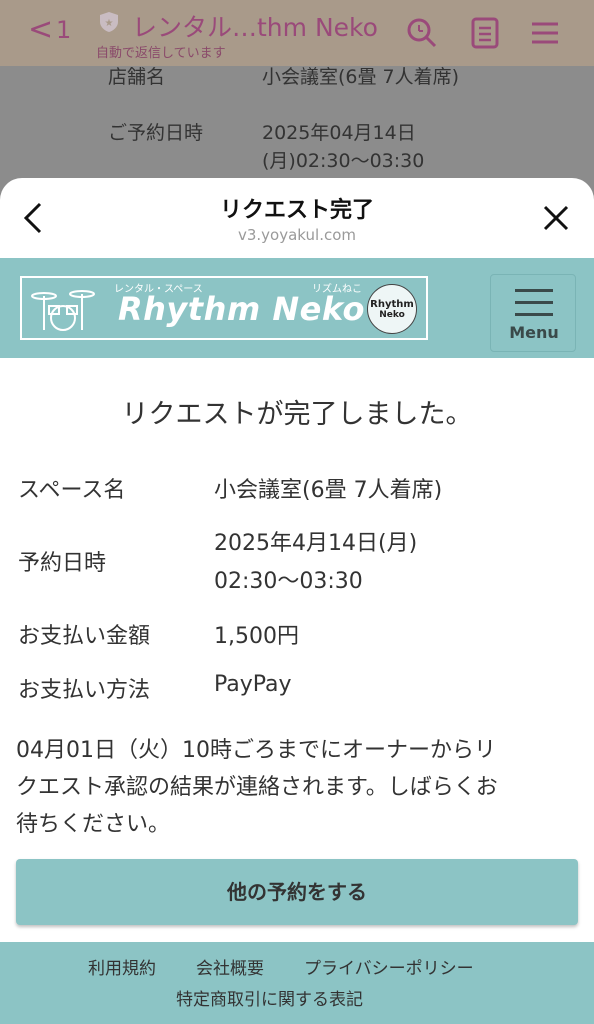 The height and width of the screenshot is (1024, 594). What do you see at coordinates (63, 310) in the screenshot?
I see `drum-kit-icon` at bounding box center [63, 310].